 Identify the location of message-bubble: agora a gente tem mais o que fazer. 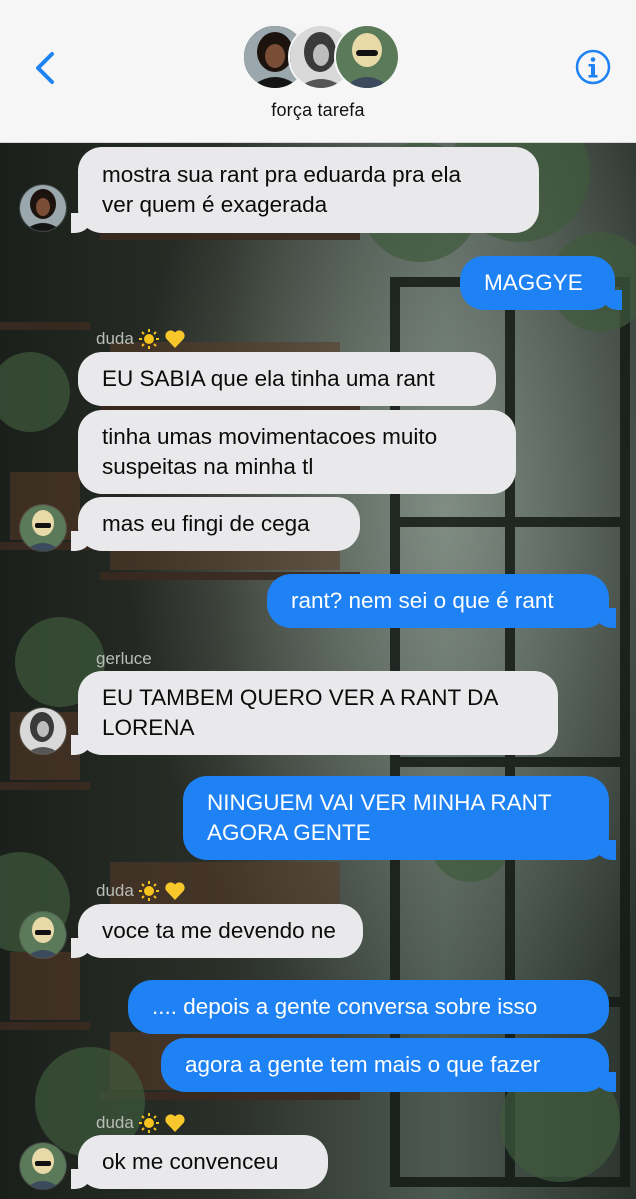
(388, 1065).